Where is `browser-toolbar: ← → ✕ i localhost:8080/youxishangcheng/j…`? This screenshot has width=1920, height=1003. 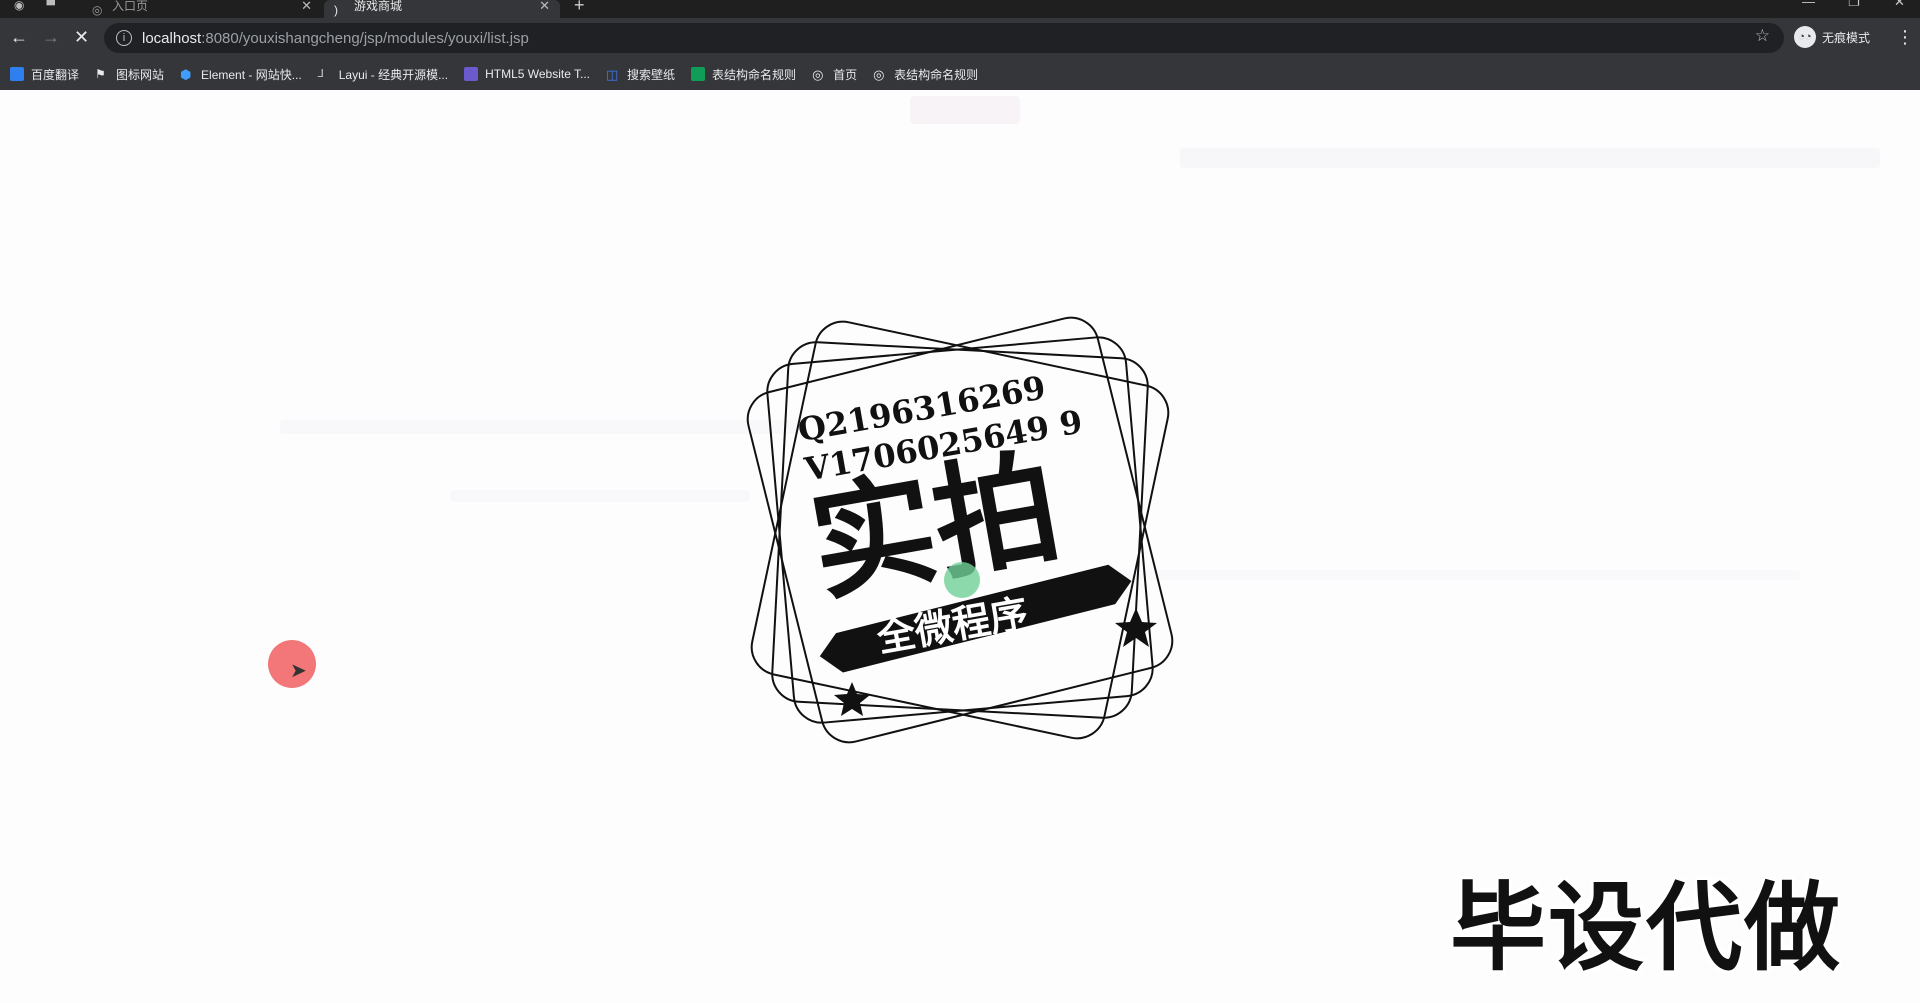 browser-toolbar: ← → ✕ i localhost:8080/youxishangcheng/j… is located at coordinates (960, 38).